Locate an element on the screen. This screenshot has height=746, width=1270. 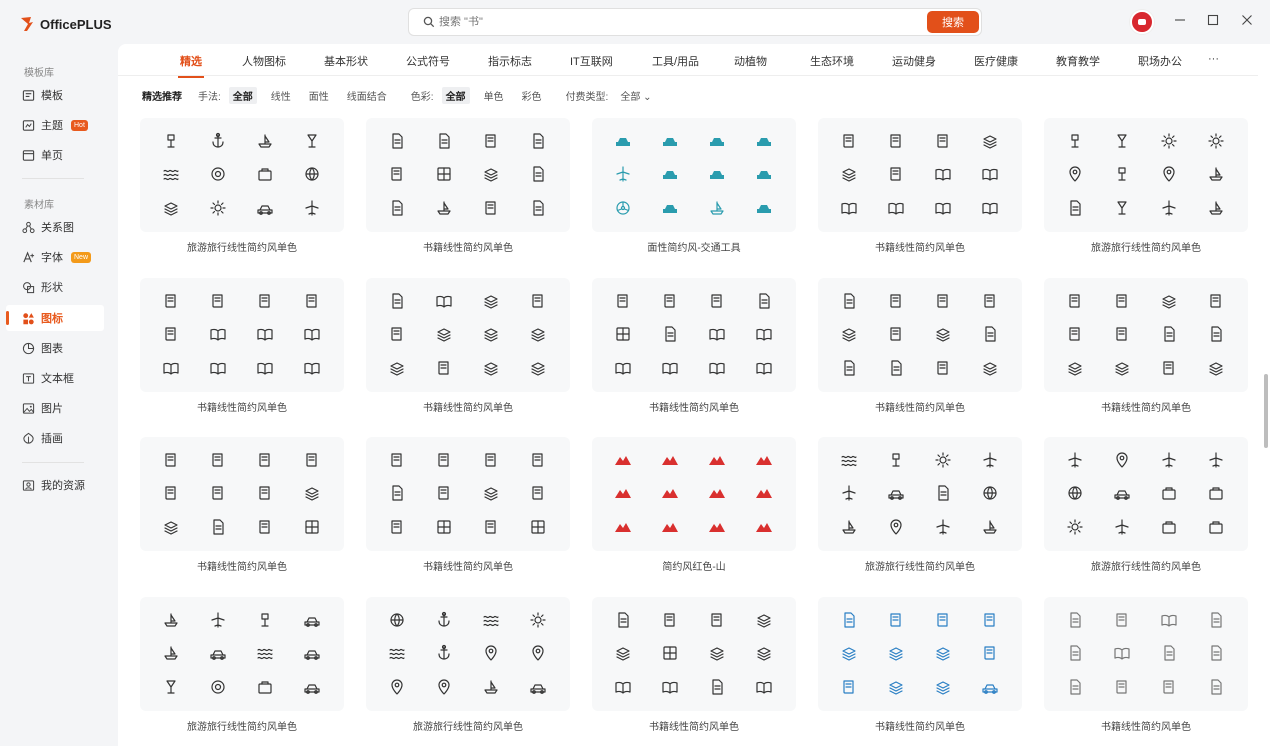
icon-set-title: 简约风红色-山 is located at coordinates (694, 565).